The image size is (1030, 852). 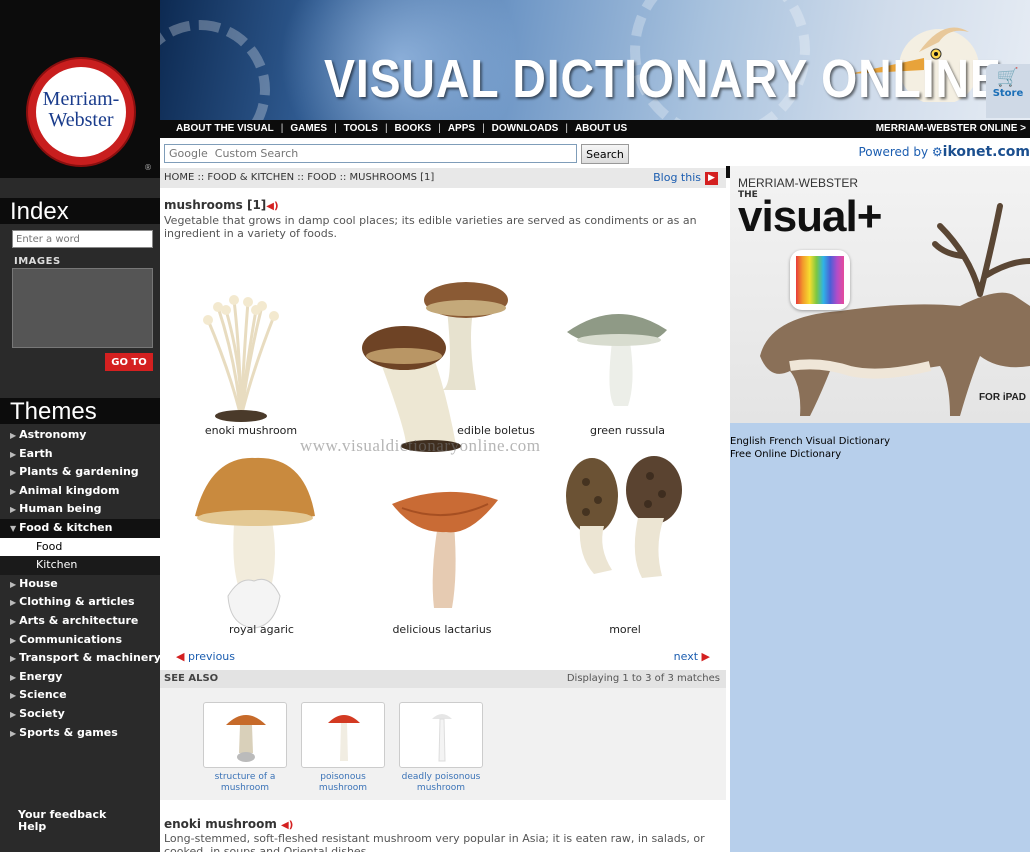 What do you see at coordinates (308, 128) in the screenshot?
I see `nav-games: GAMES` at bounding box center [308, 128].